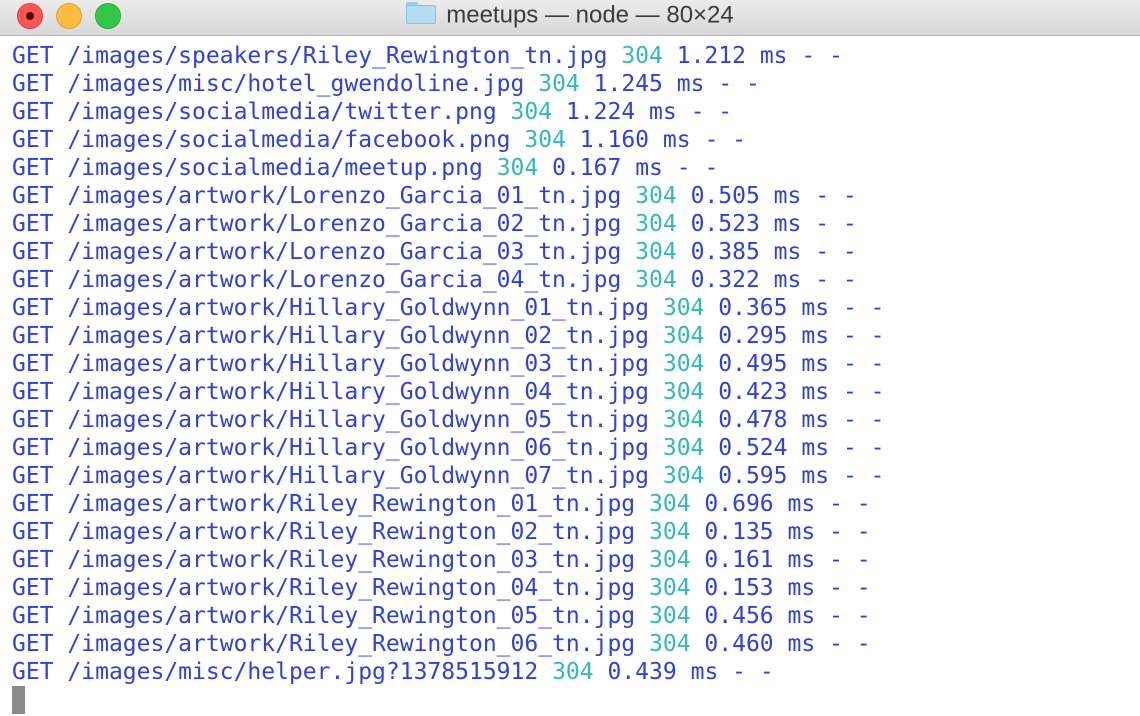 Image resolution: width=1140 pixels, height=716 pixels. What do you see at coordinates (344, 252) in the screenshot?
I see `log-path: /images/artwork/Lorenzo_Garcia_03_tn.jpg` at bounding box center [344, 252].